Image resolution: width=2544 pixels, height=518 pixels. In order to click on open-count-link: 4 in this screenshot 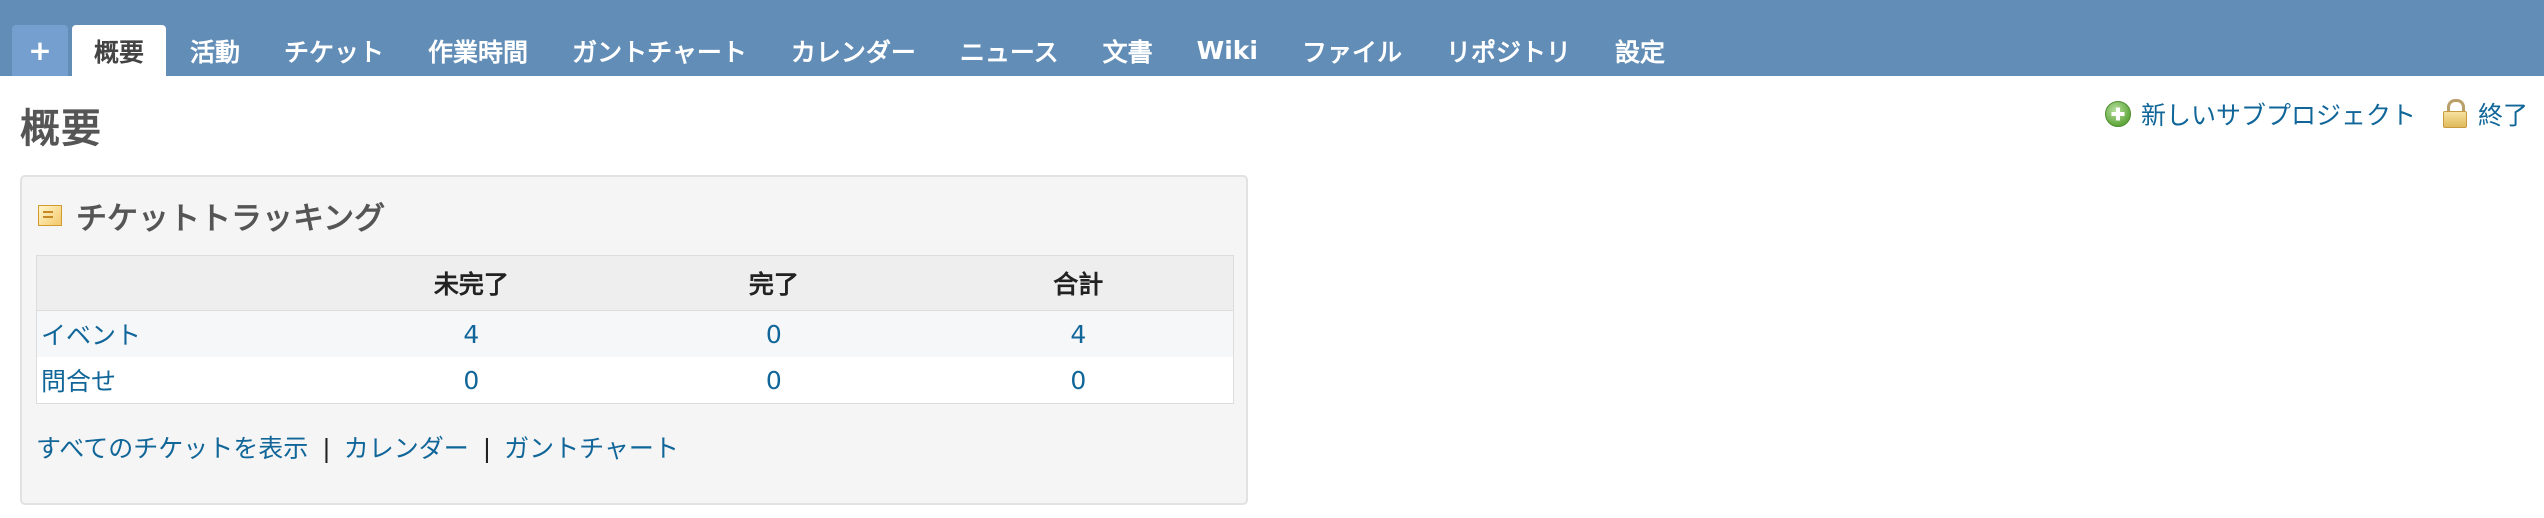, I will do `click(471, 333)`.